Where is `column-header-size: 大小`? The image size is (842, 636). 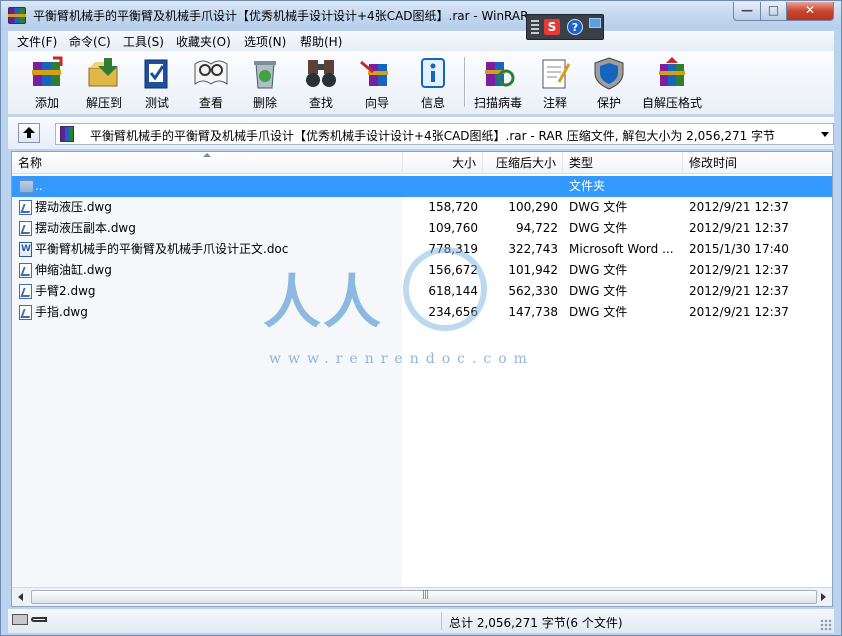 column-header-size: 大小 is located at coordinates (443, 163).